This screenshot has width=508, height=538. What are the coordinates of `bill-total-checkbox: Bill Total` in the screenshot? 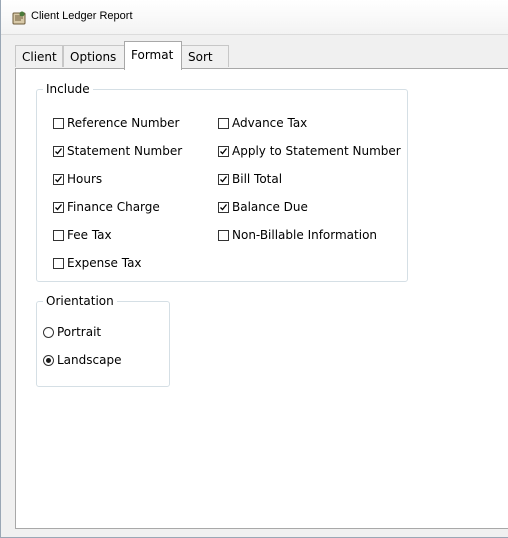 It's located at (250, 179).